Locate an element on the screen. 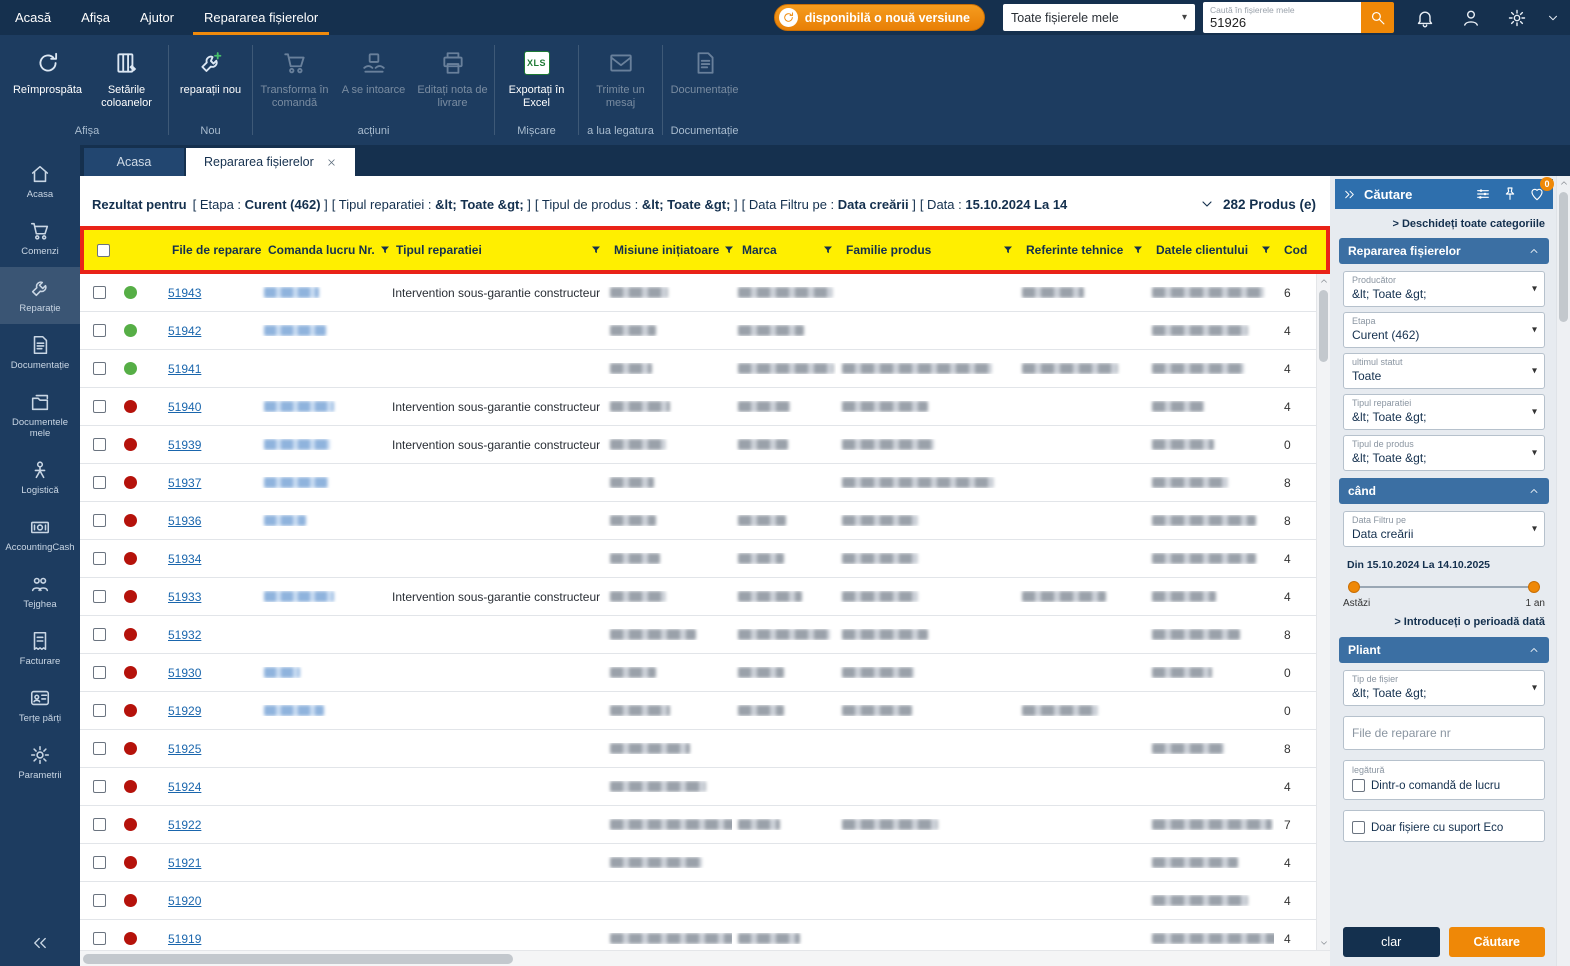 The height and width of the screenshot is (966, 1570). table-vertical-scrollbar is located at coordinates (1323, 612).